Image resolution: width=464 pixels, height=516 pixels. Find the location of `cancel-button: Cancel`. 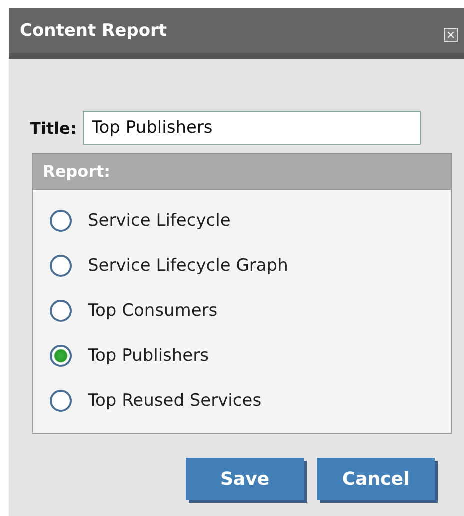

cancel-button: Cancel is located at coordinates (376, 479).